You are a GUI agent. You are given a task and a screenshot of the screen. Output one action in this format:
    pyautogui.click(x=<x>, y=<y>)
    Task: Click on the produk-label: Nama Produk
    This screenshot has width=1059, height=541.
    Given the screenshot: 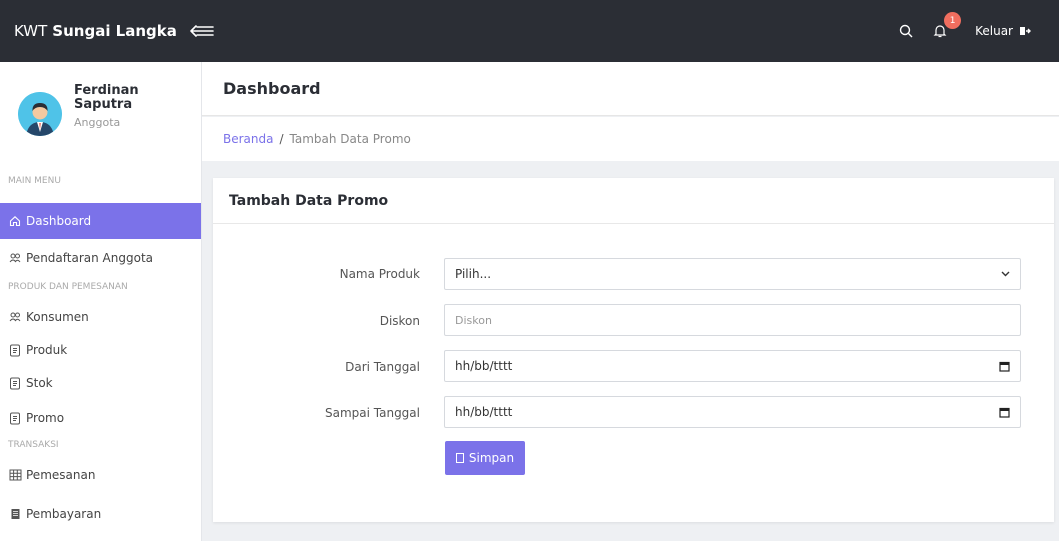 What is the action you would take?
    pyautogui.click(x=379, y=274)
    